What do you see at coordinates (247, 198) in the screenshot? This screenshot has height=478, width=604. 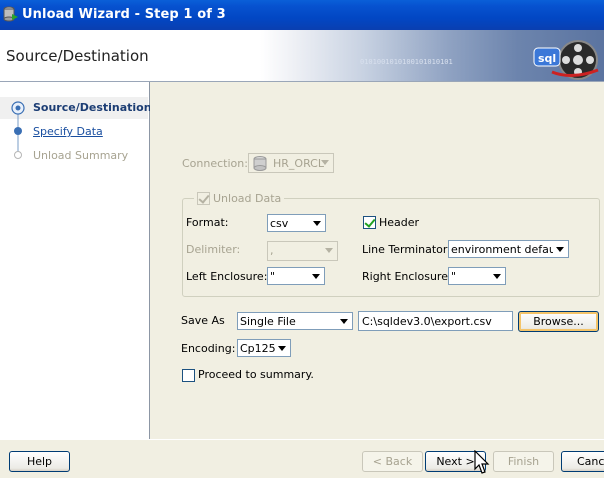 I see `unload-data-label: Unload Data` at bounding box center [247, 198].